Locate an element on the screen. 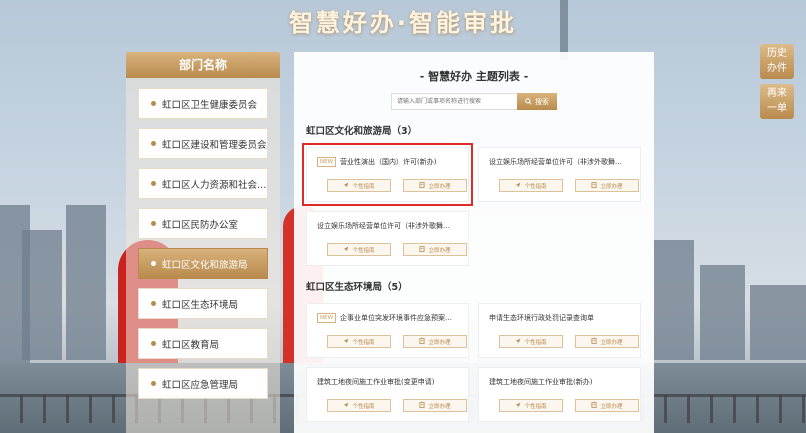  department-item: 虹口区应急管理局 is located at coordinates (203, 383).